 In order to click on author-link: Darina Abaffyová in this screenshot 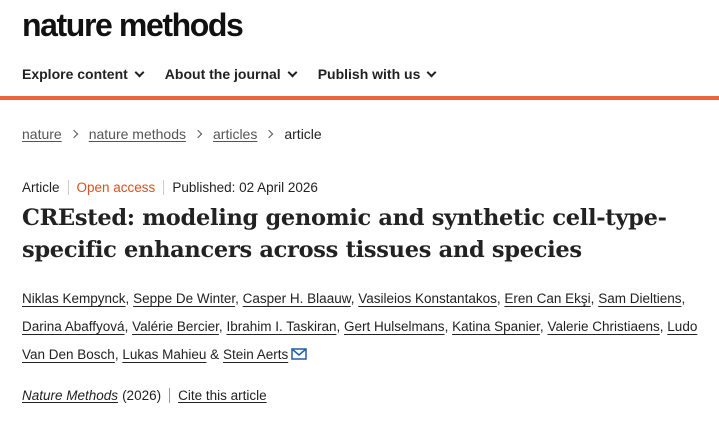, I will do `click(73, 326)`.